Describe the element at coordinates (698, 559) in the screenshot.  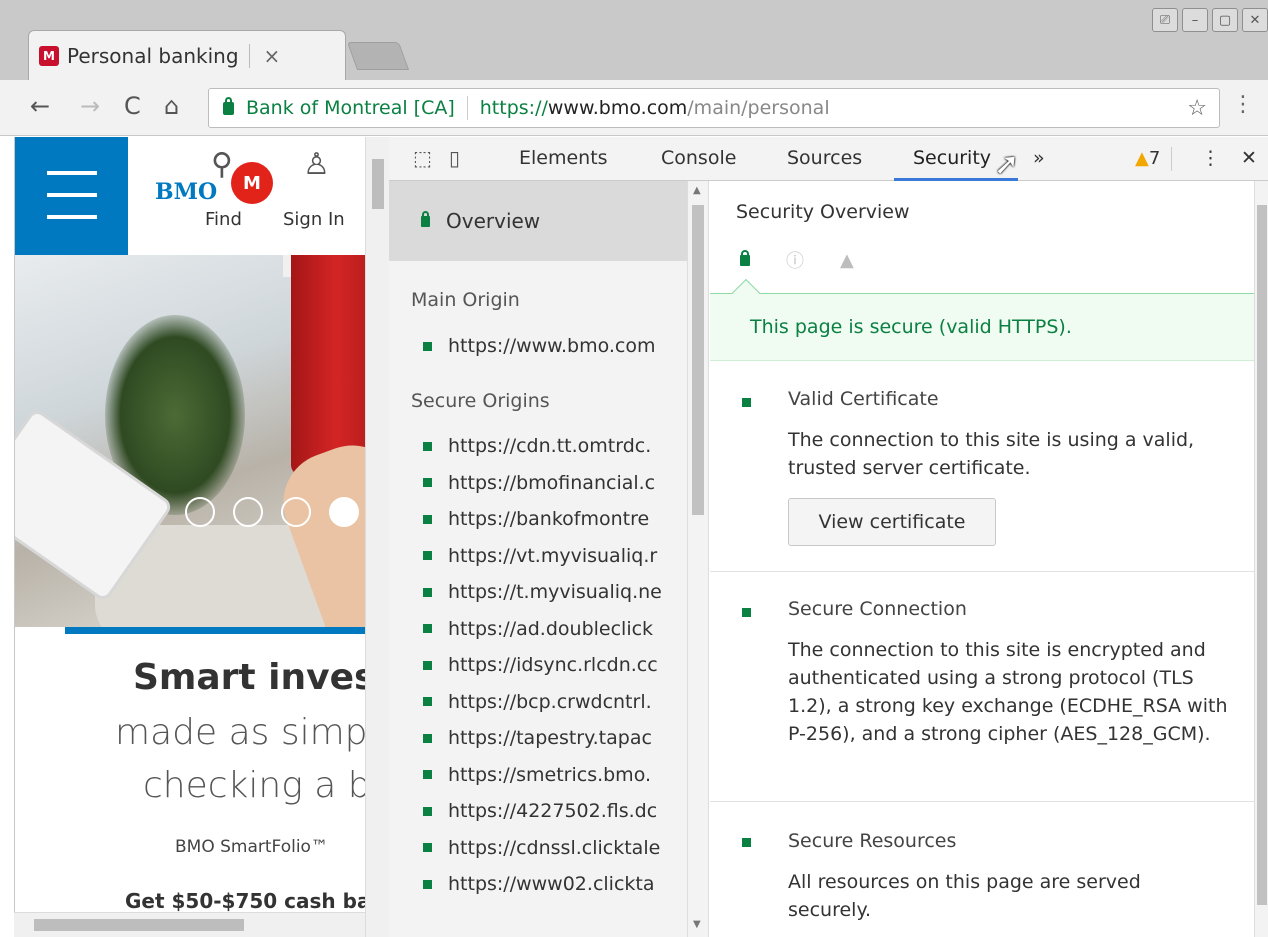
I see `sidebar-scrollbar: ▲ ▼` at that location.